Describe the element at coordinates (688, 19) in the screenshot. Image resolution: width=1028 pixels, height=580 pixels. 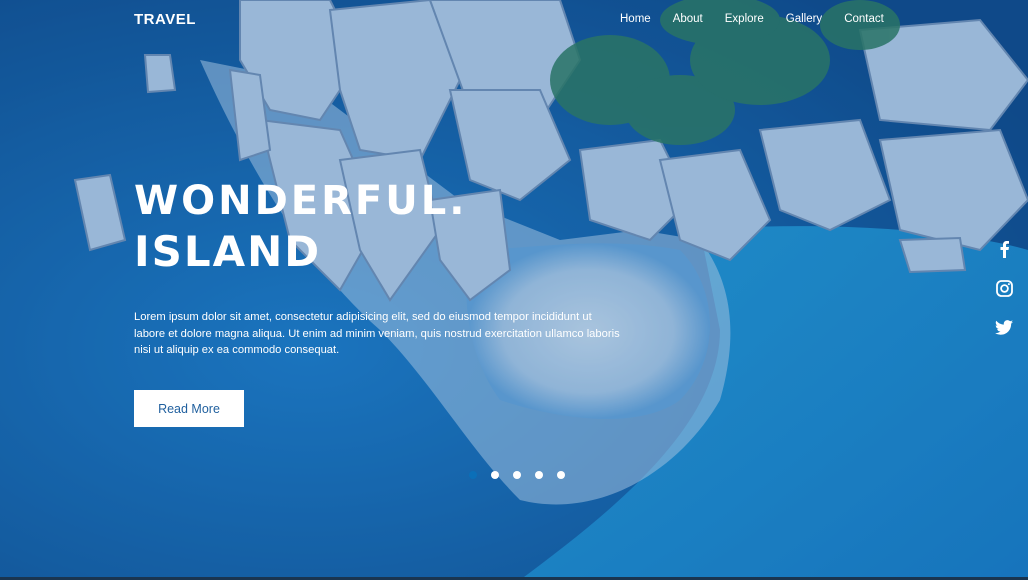
I see `nav-about: About` at that location.